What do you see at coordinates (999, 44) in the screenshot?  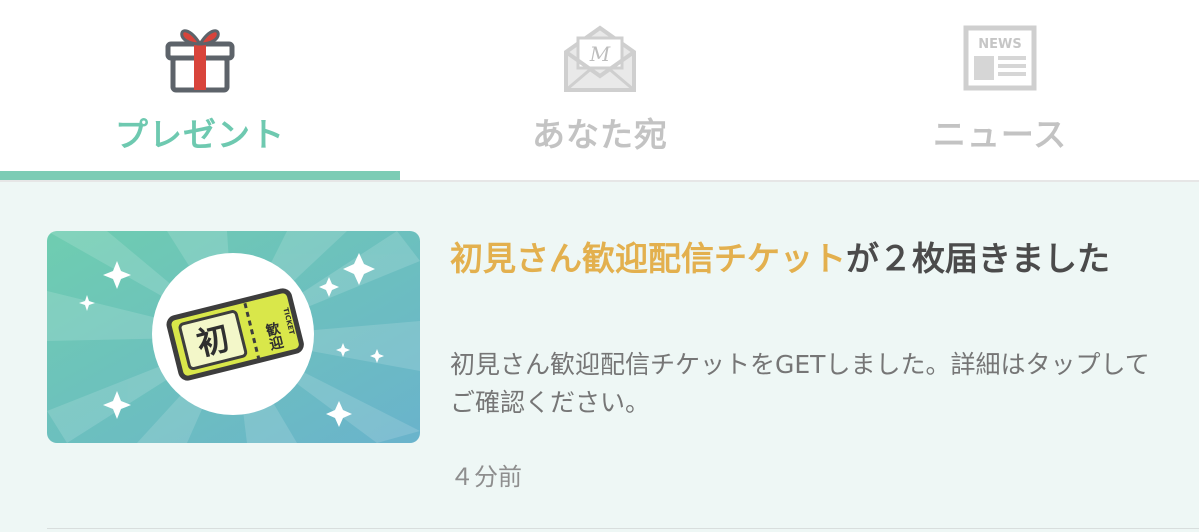 I see `news-word: NEWS` at bounding box center [999, 44].